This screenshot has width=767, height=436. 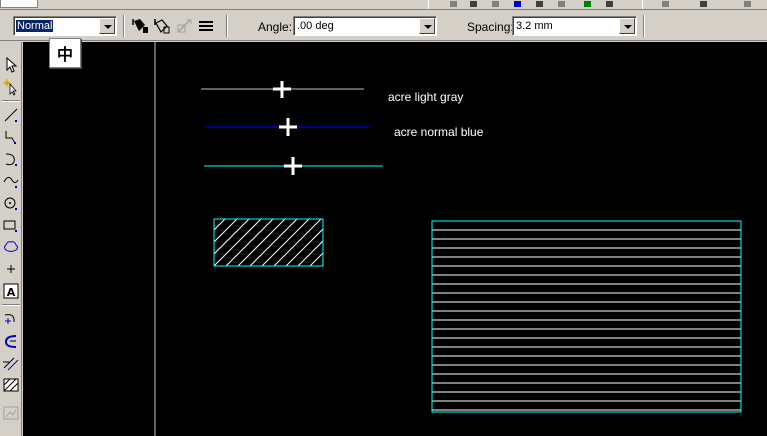 I want to click on pattern-disabled-icon, so click(x=184, y=26).